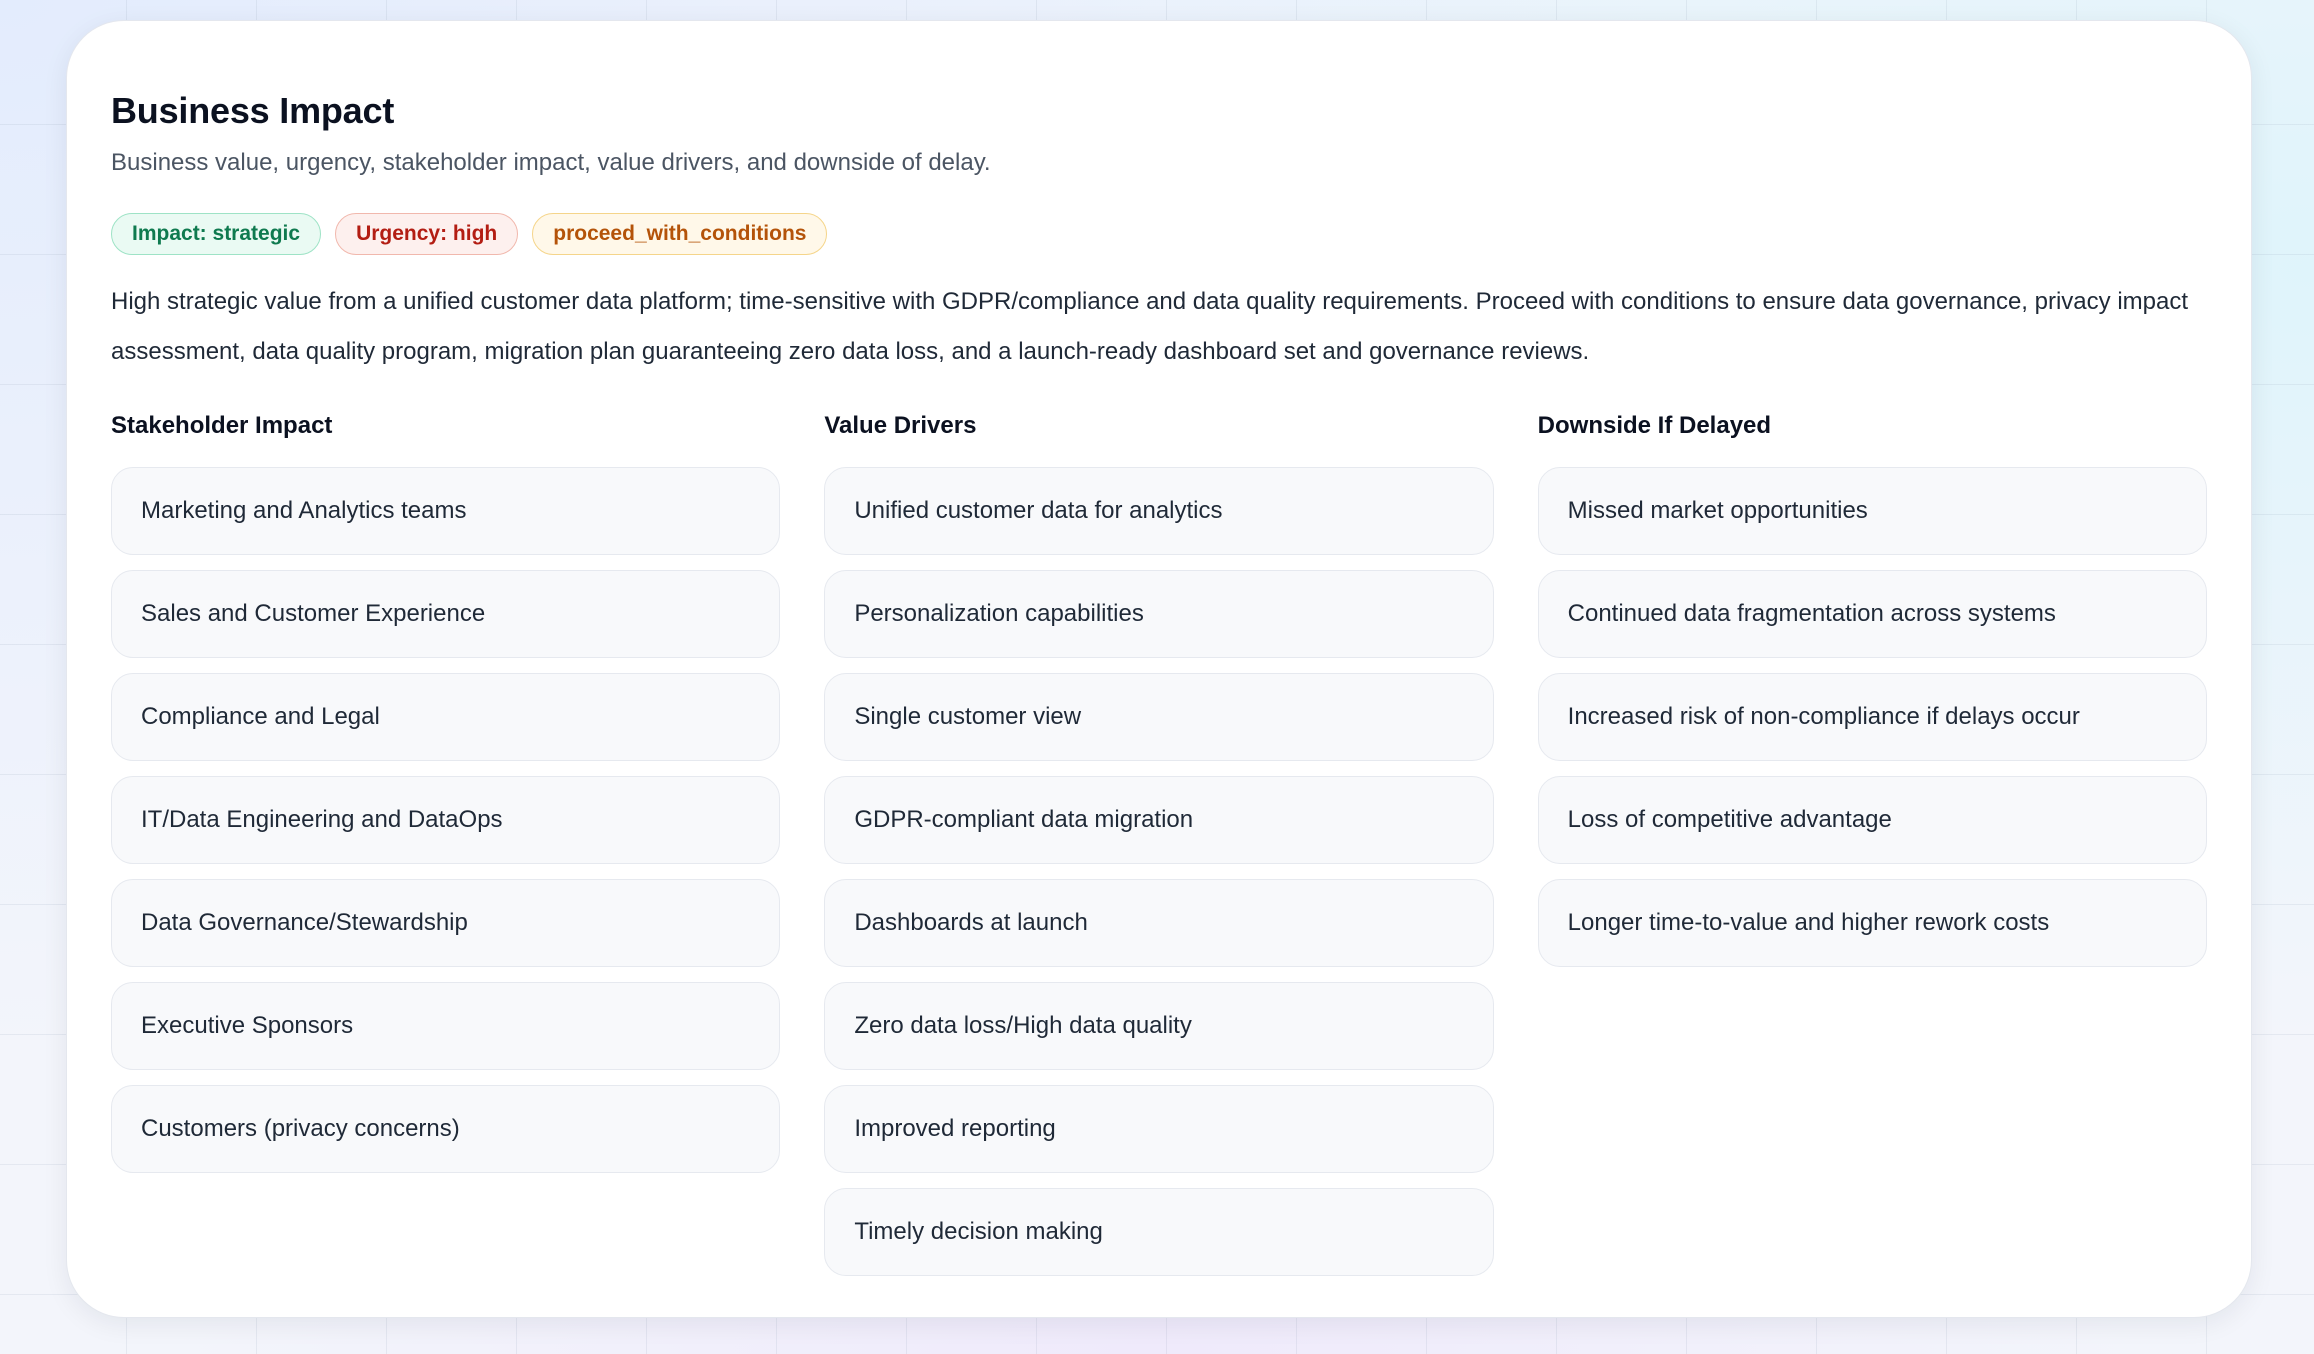 This screenshot has height=1354, width=2314. What do you see at coordinates (253, 110) in the screenshot?
I see `page-title: Business Impact` at bounding box center [253, 110].